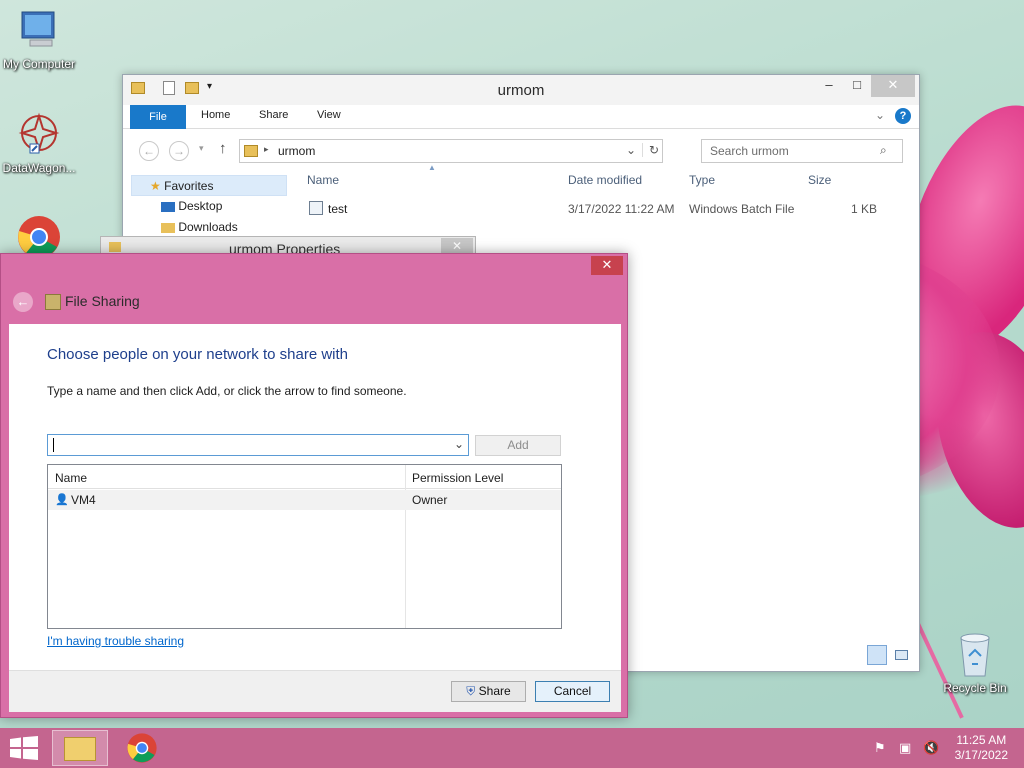 The width and height of the screenshot is (1024, 768). What do you see at coordinates (883, 150) in the screenshot?
I see `search-icon: ⌕` at bounding box center [883, 150].